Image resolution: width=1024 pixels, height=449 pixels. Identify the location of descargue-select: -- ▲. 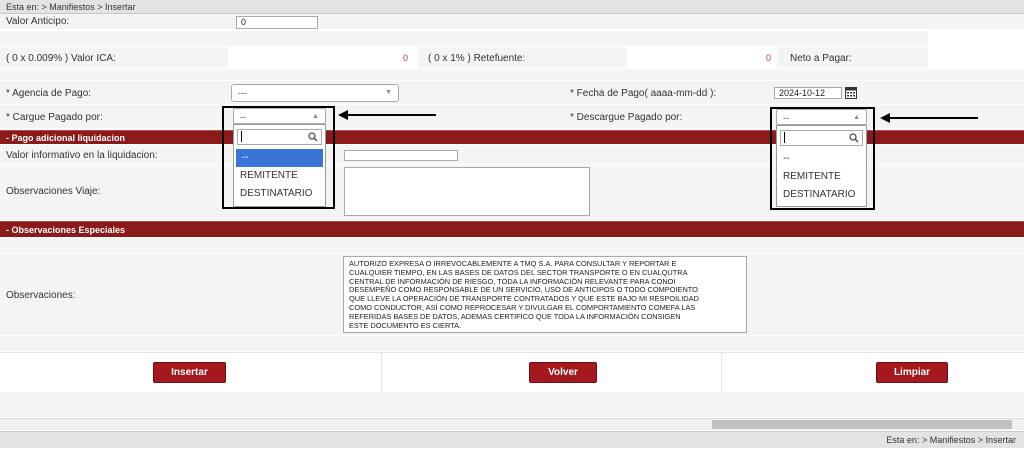
(821, 117).